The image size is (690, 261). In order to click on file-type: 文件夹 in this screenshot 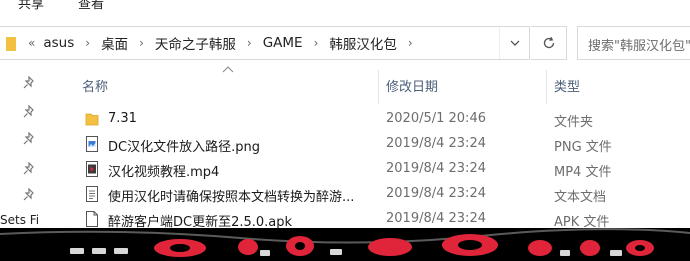, I will do `click(574, 122)`.